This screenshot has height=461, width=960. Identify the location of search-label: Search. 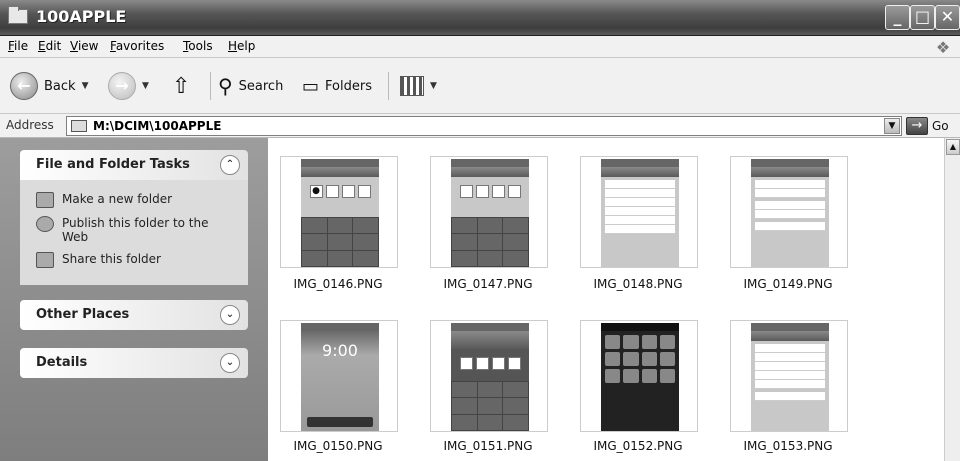
(261, 86).